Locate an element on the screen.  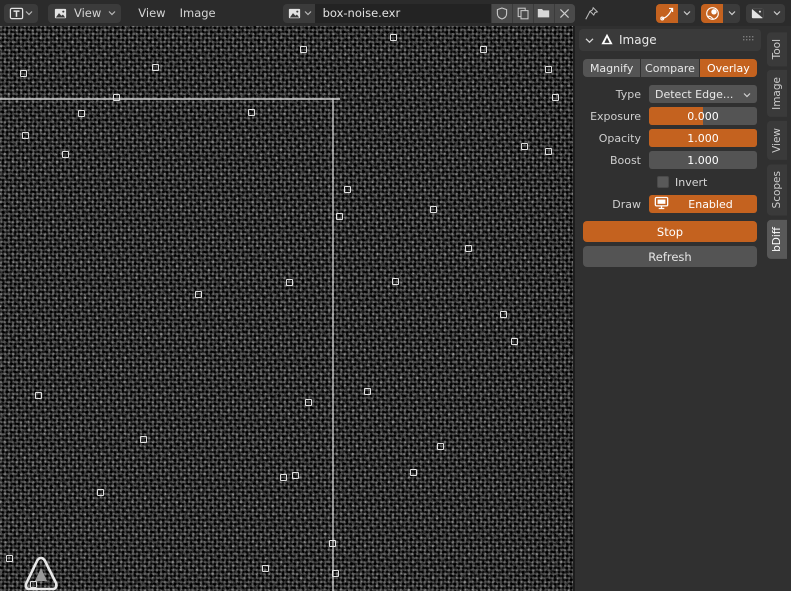
editor-header: View View Image box-noise.exr is located at coordinates (395, 13).